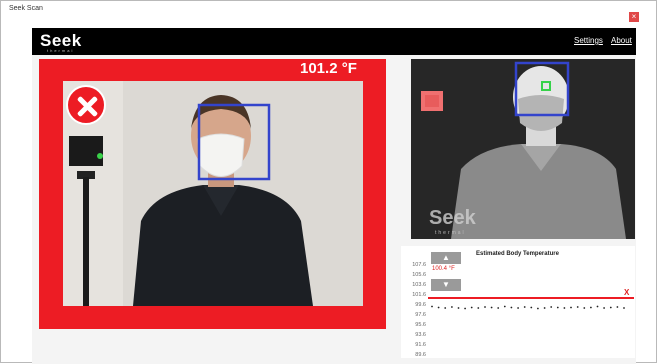 The height and width of the screenshot is (364, 657). What do you see at coordinates (446, 258) in the screenshot?
I see `chevron-up-icon: ▲` at bounding box center [446, 258].